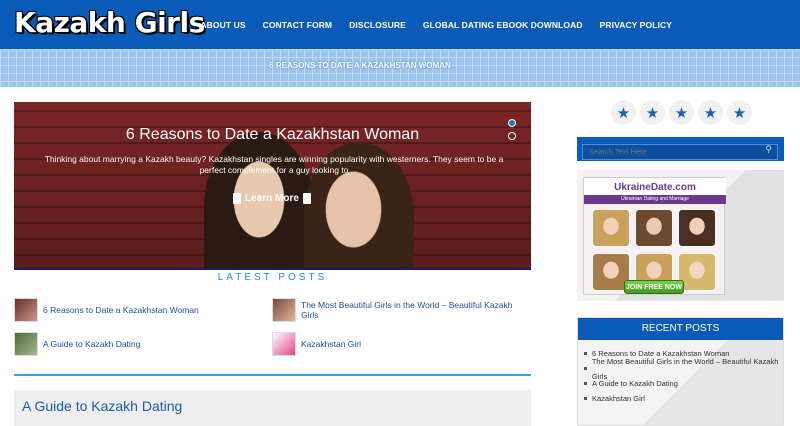  Describe the element at coordinates (121, 310) in the screenshot. I see `post-link: 6 Reasons to Date a Kazakhstan Woman` at that location.